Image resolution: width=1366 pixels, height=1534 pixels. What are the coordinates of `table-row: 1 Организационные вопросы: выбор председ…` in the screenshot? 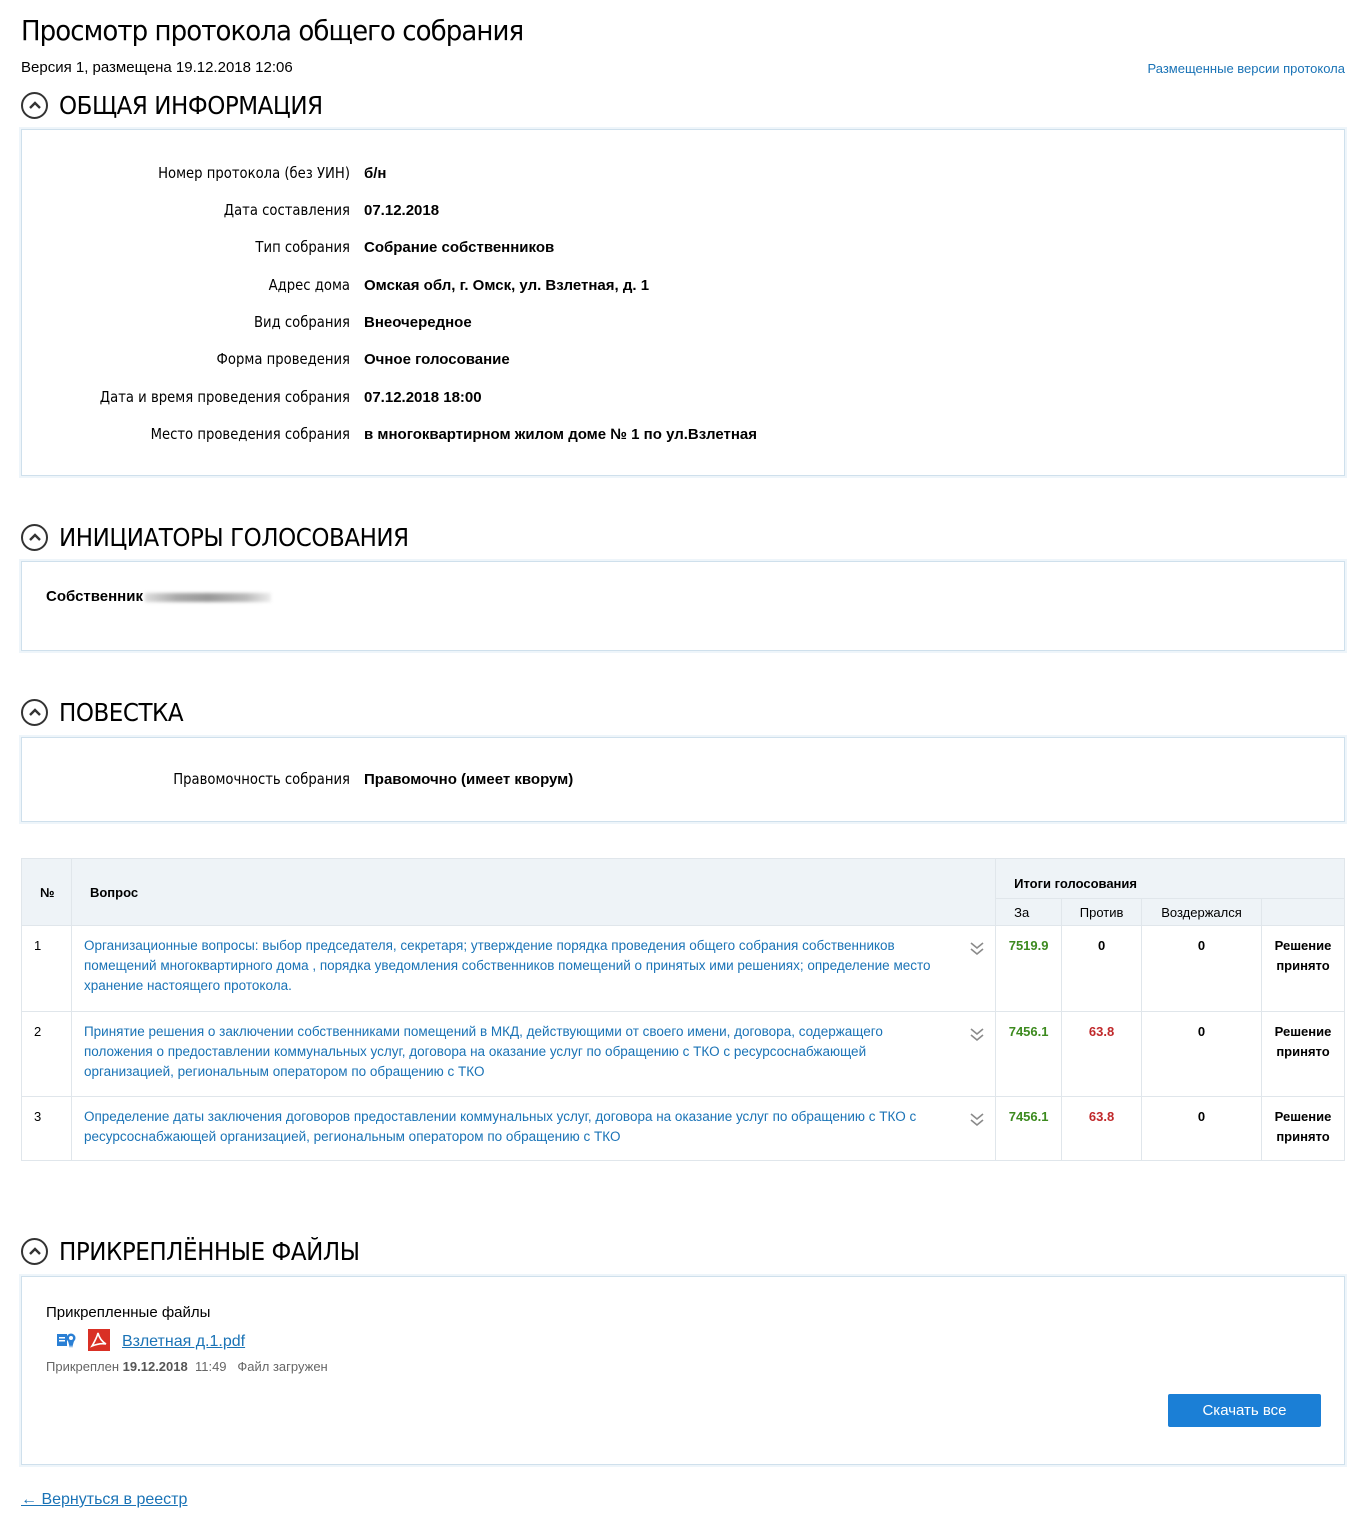 It's located at (683, 968).